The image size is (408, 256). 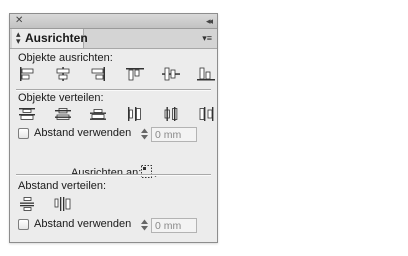 What do you see at coordinates (207, 38) in the screenshot?
I see `panel-menu-icon: ▾≡` at bounding box center [207, 38].